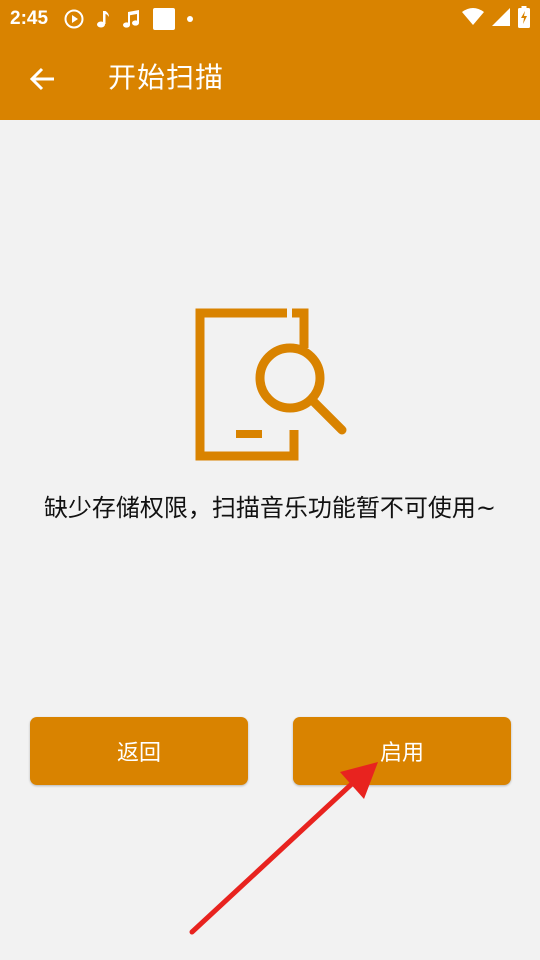 This screenshot has height=960, width=540. I want to click on annotation-arrow, so click(283, 848).